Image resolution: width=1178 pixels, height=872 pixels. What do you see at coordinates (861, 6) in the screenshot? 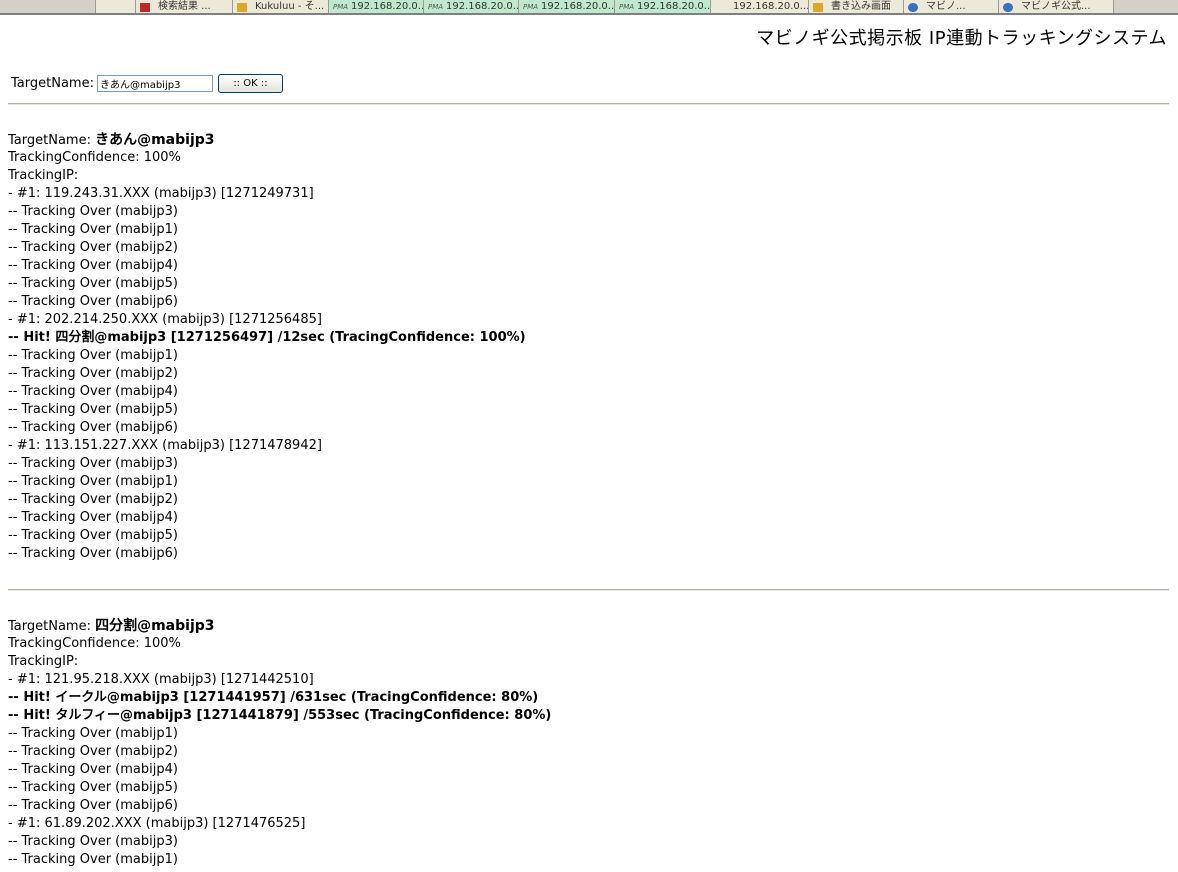
I see `browser-tab-label: 書き込み画面` at bounding box center [861, 6].